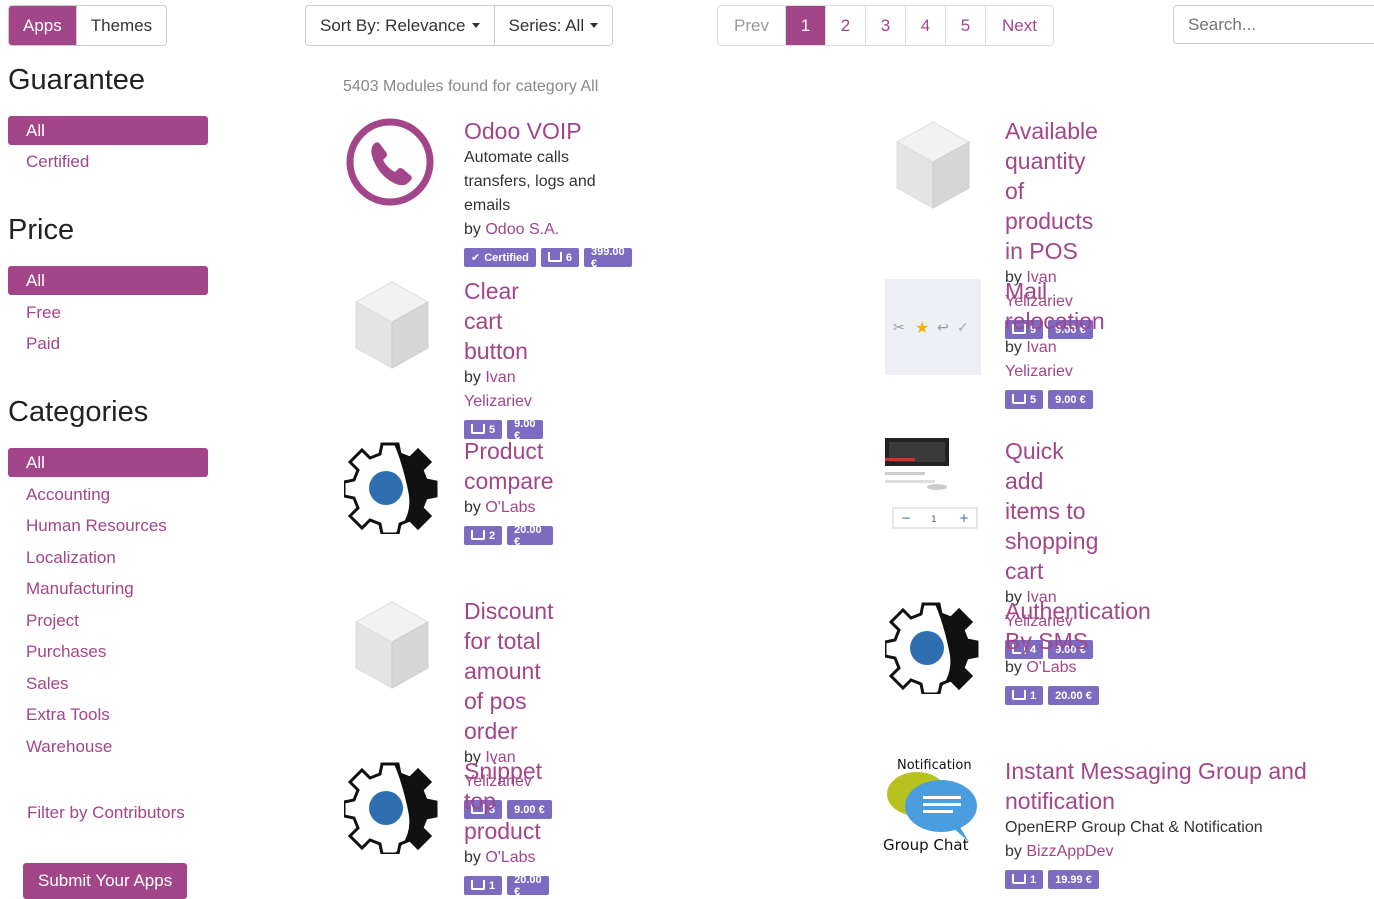 The height and width of the screenshot is (899, 1374). I want to click on price-badge: 9.00 €, so click(1070, 399).